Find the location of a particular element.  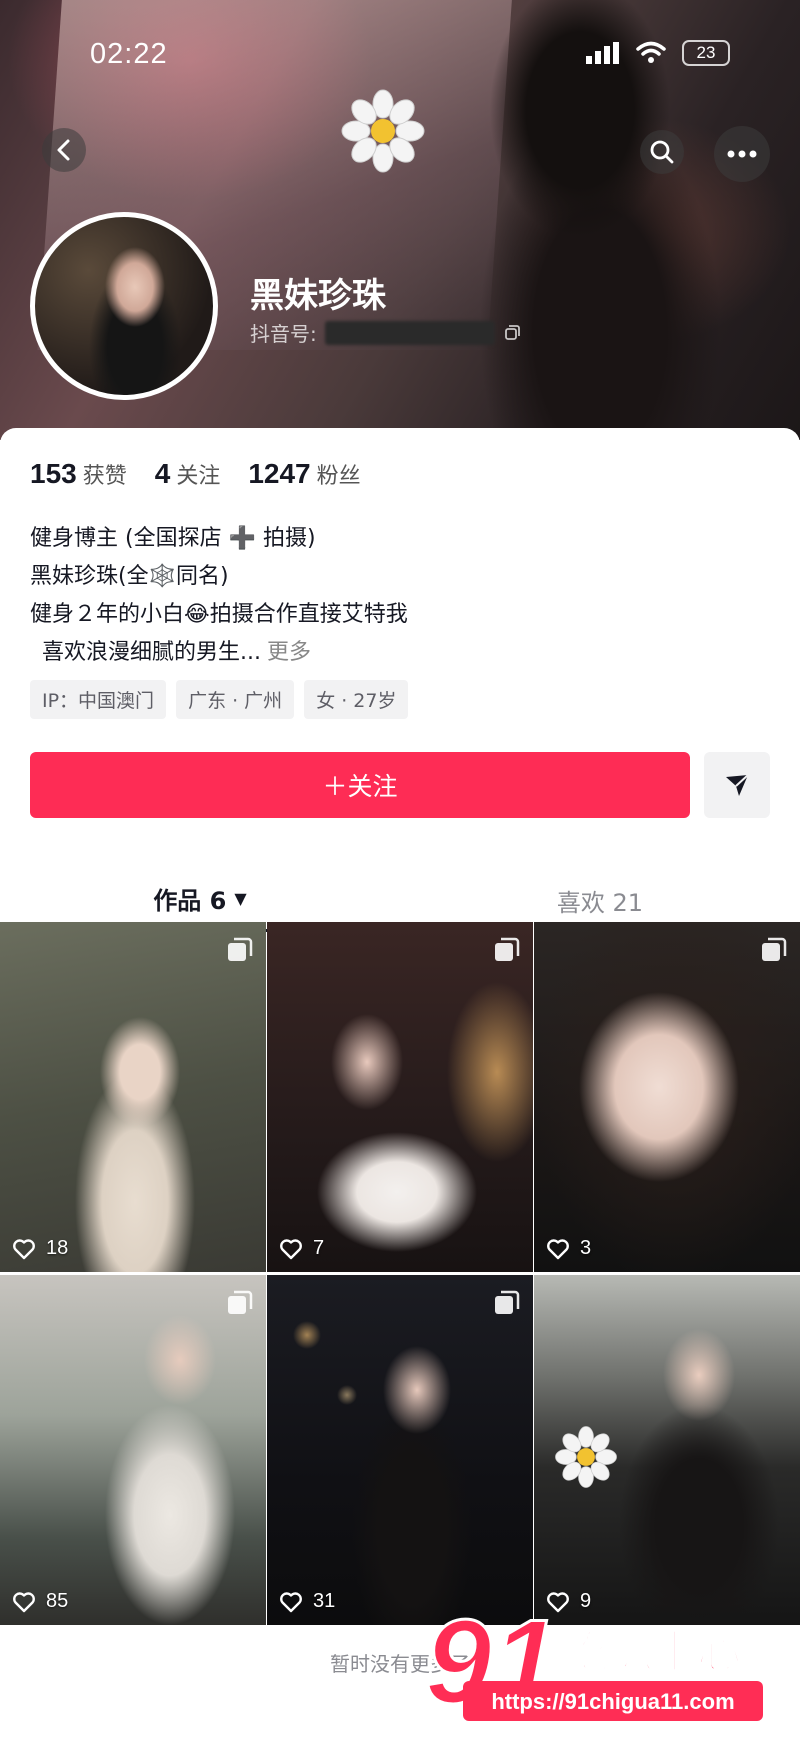

search-icon is located at coordinates (662, 152).